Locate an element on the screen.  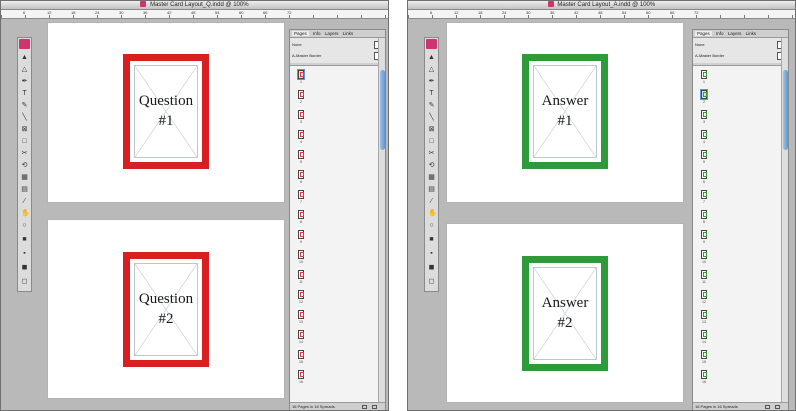
card-text: Question #1 is located at coordinates (166, 111).